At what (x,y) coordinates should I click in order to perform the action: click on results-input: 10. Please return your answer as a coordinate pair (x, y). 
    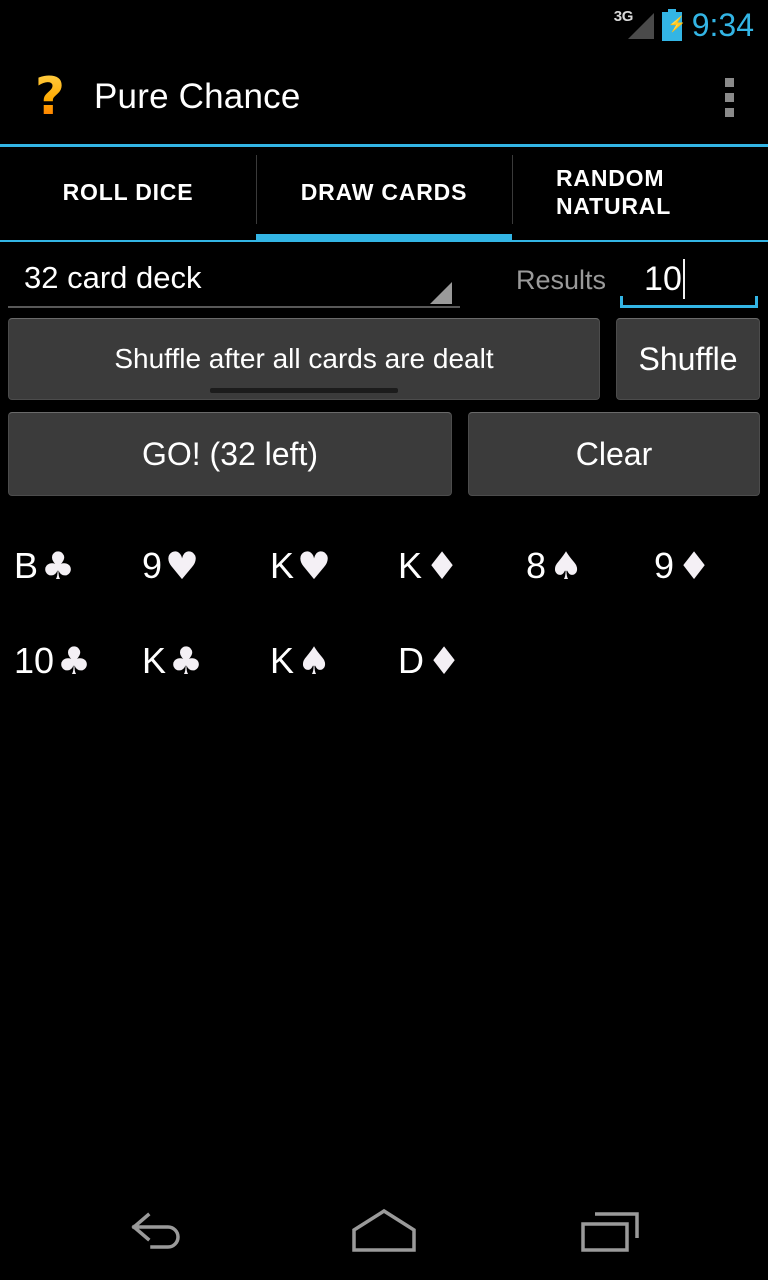
    Looking at the image, I should click on (689, 279).